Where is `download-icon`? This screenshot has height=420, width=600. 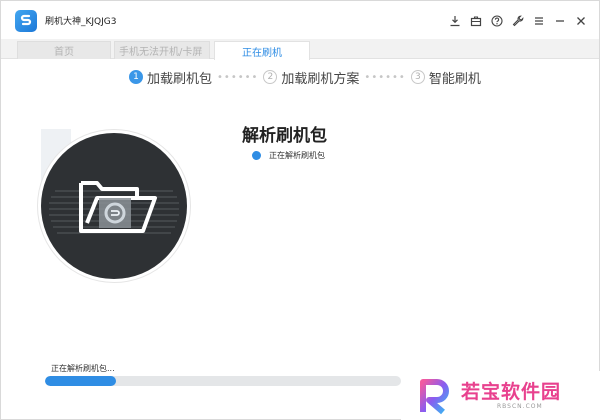 download-icon is located at coordinates (454, 20).